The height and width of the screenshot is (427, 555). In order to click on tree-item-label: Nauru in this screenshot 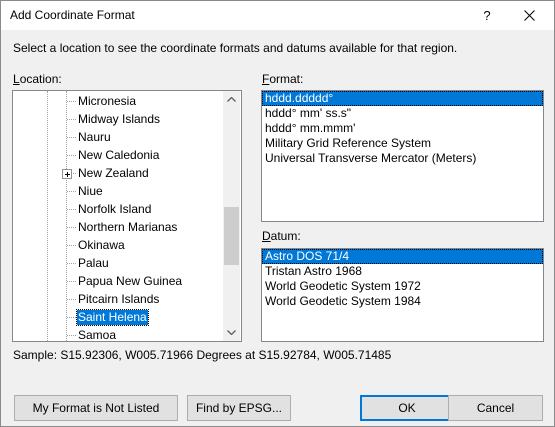, I will do `click(94, 137)`.